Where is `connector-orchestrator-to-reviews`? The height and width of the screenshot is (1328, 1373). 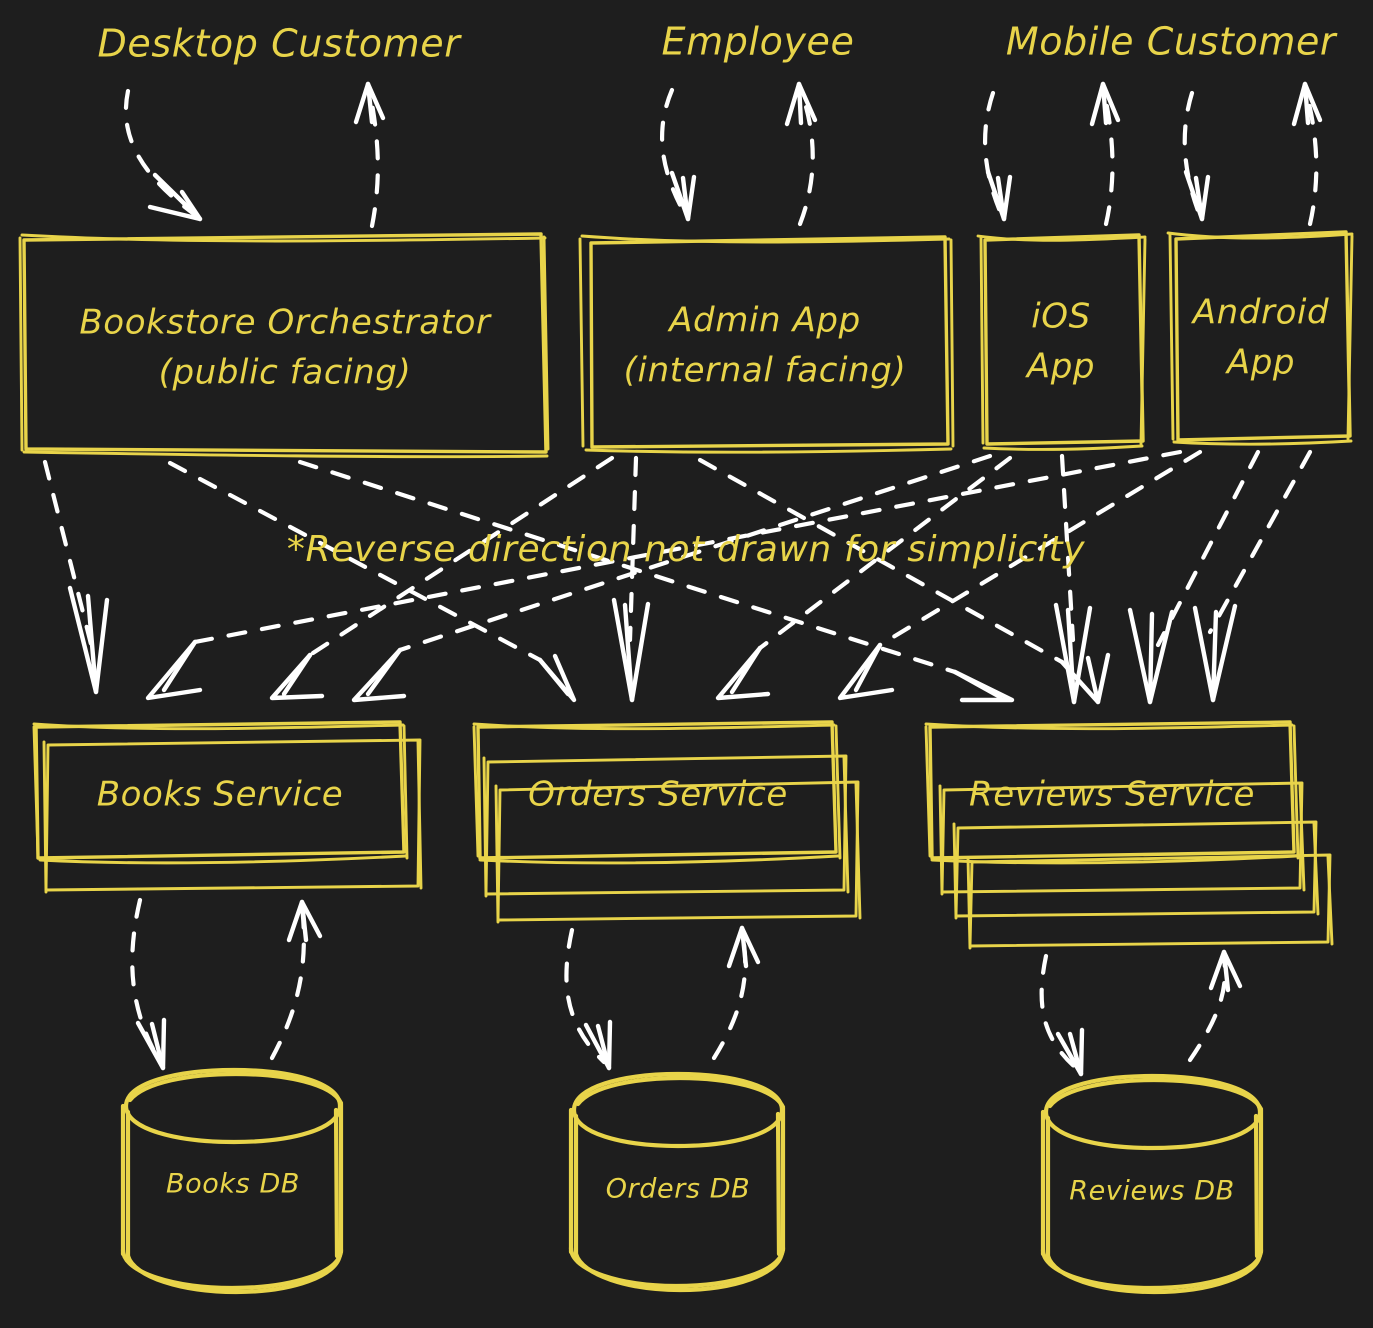 connector-orchestrator-to-reviews is located at coordinates (656, 581).